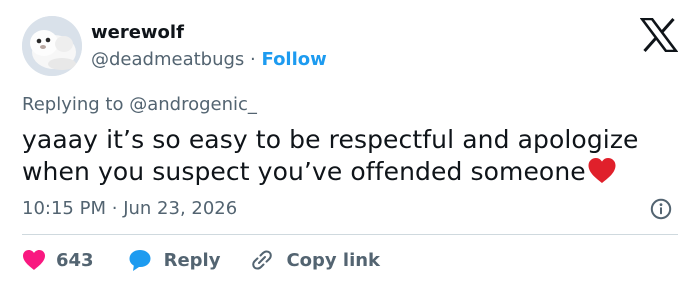 The image size is (700, 287). What do you see at coordinates (659, 35) in the screenshot?
I see `x-logo-icon` at bounding box center [659, 35].